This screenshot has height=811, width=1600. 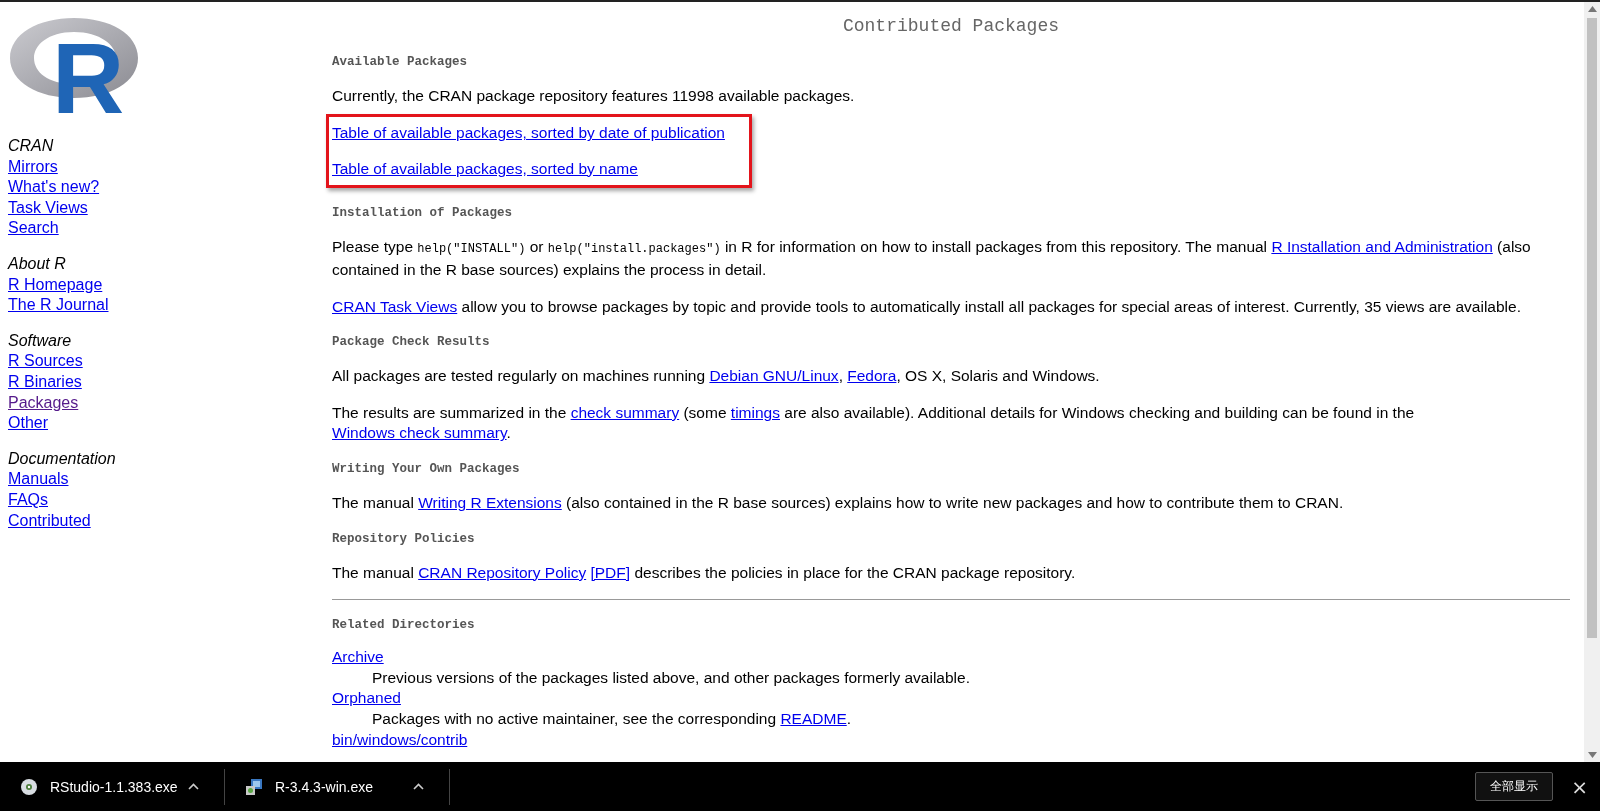 What do you see at coordinates (411, 342) in the screenshot?
I see `section-heading: Package Check Results` at bounding box center [411, 342].